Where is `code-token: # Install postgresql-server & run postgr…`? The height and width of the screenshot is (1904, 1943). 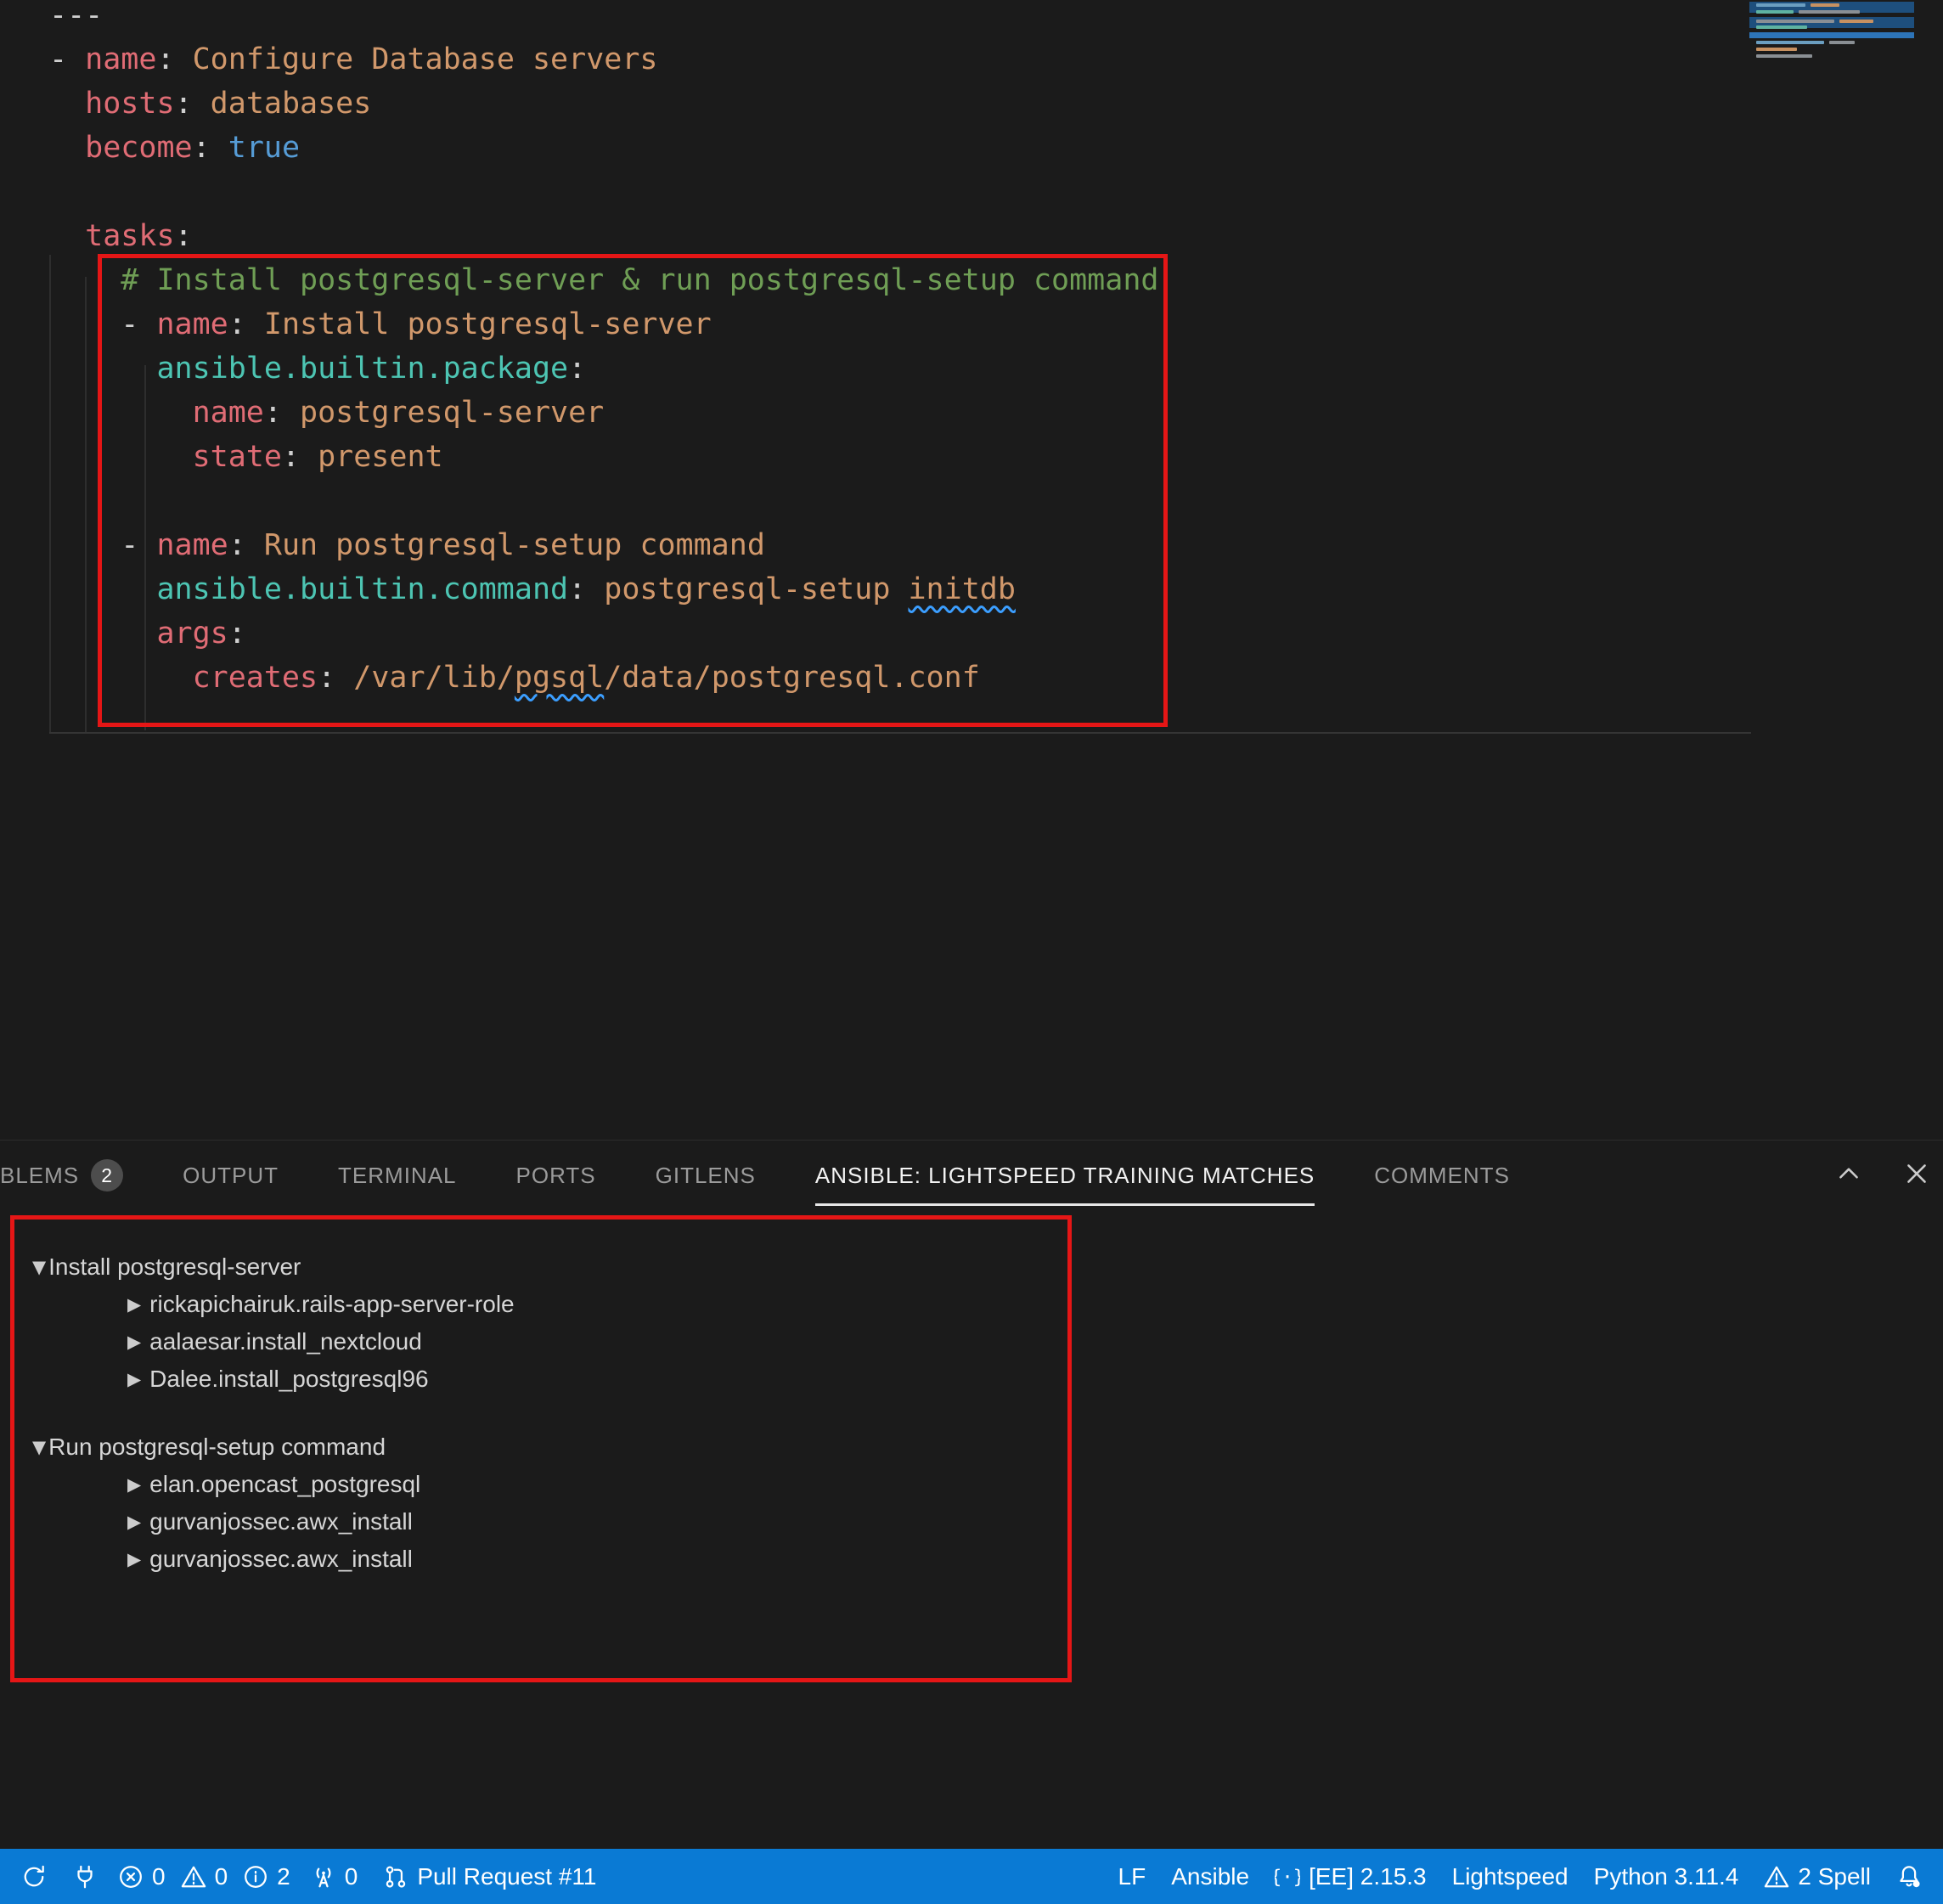 code-token: # Install postgresql-server & run postgr… is located at coordinates (640, 280).